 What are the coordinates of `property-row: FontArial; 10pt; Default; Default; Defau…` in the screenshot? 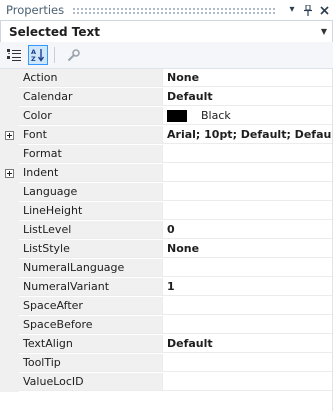 It's located at (166, 135).